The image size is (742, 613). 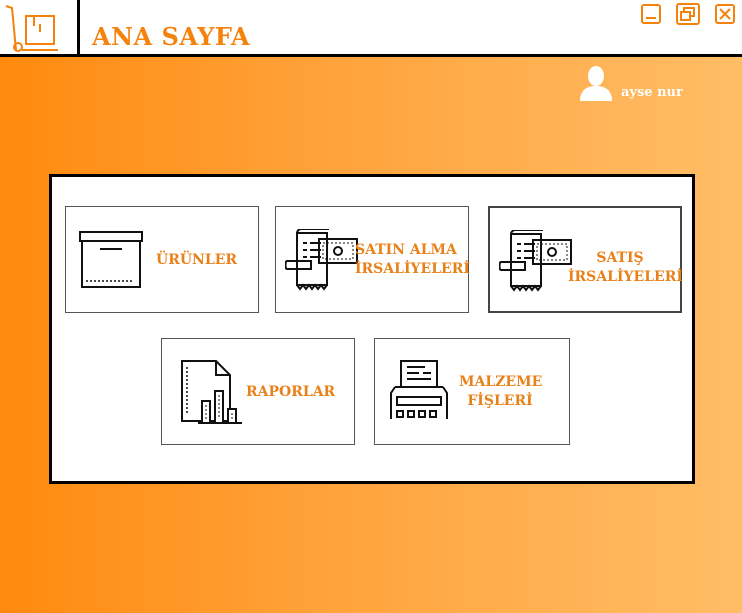 I want to click on tile-satis-irsaliyeleri: SATIŞ İRSALİYELERİ, so click(x=585, y=259).